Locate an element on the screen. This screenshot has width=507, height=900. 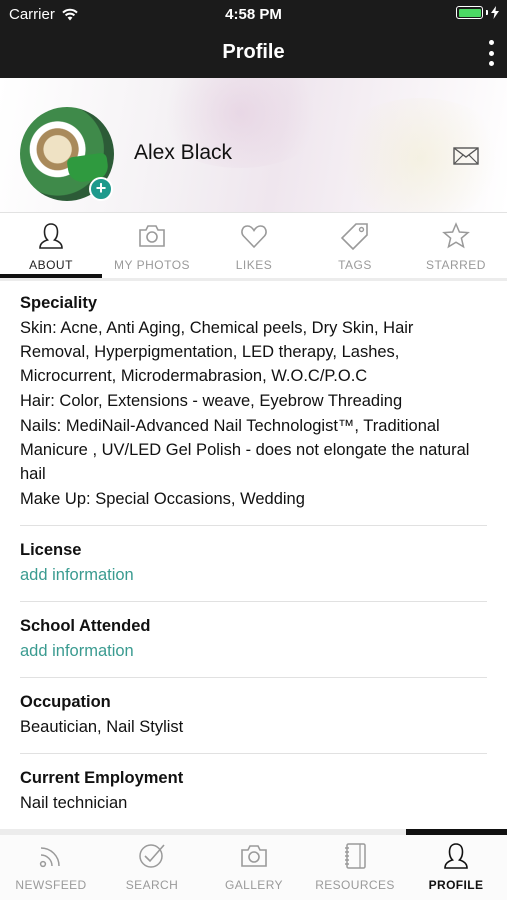
nav-profile: PROFILE is located at coordinates (456, 867).